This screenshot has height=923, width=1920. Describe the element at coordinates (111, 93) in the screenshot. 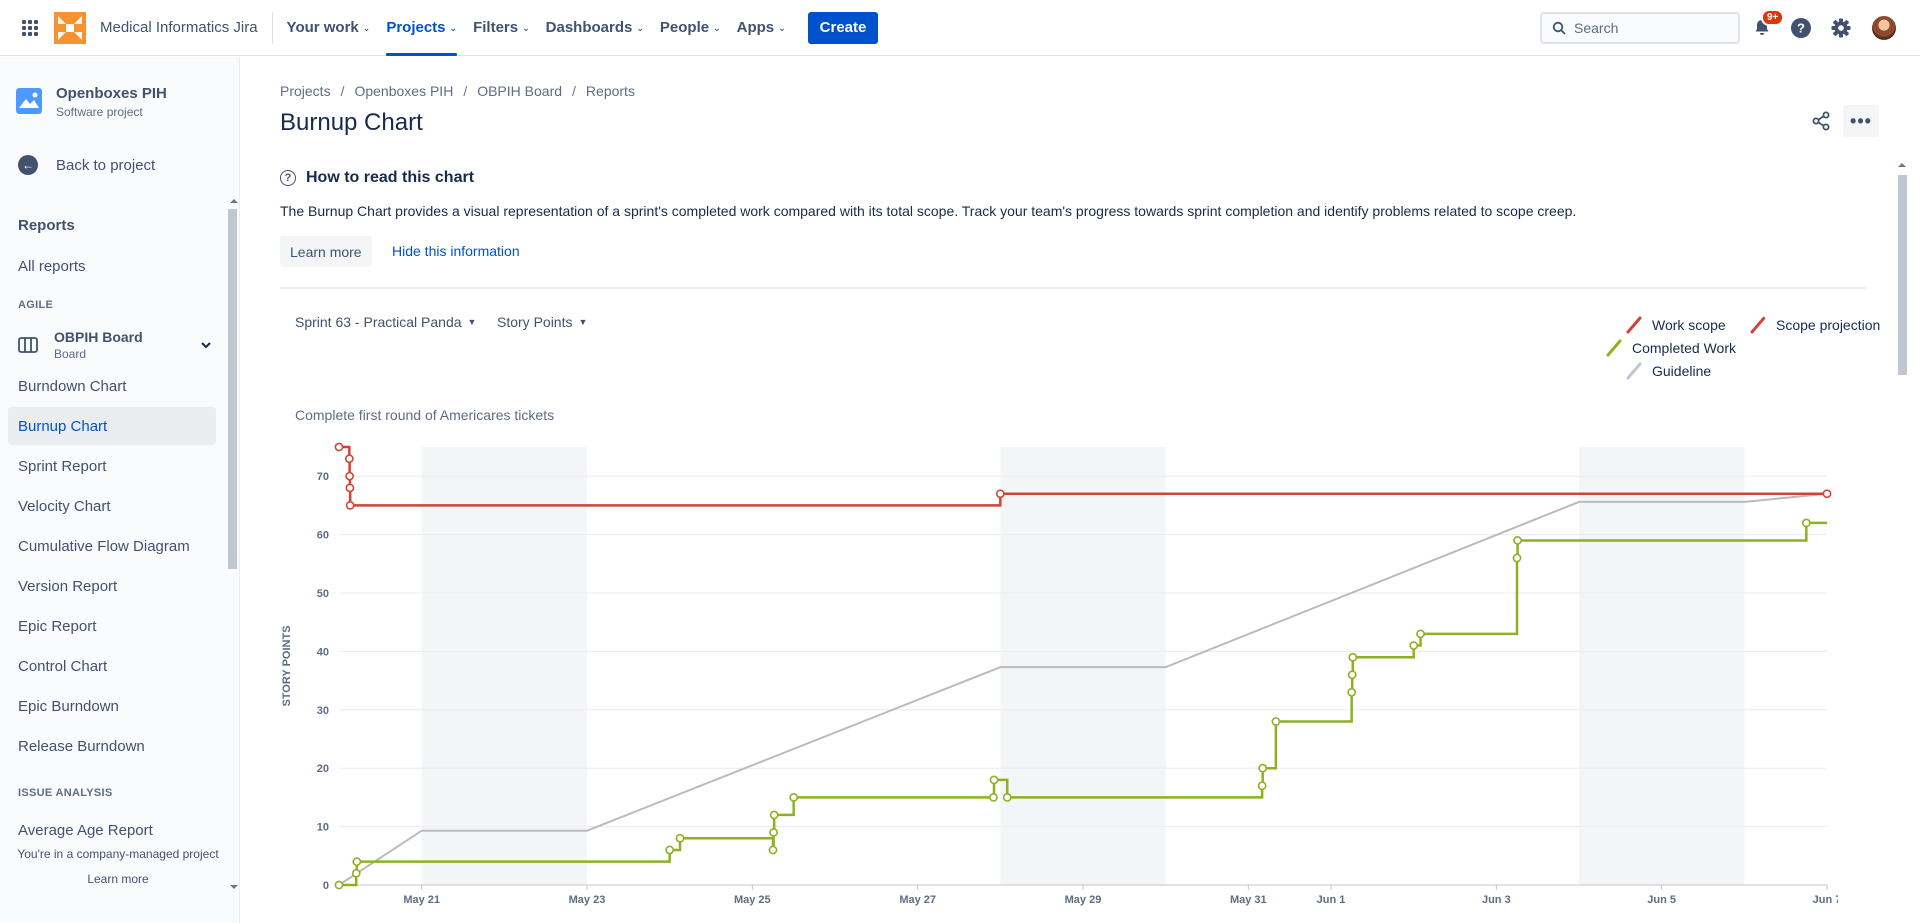

I see `project-name: Openboxes PIH` at that location.